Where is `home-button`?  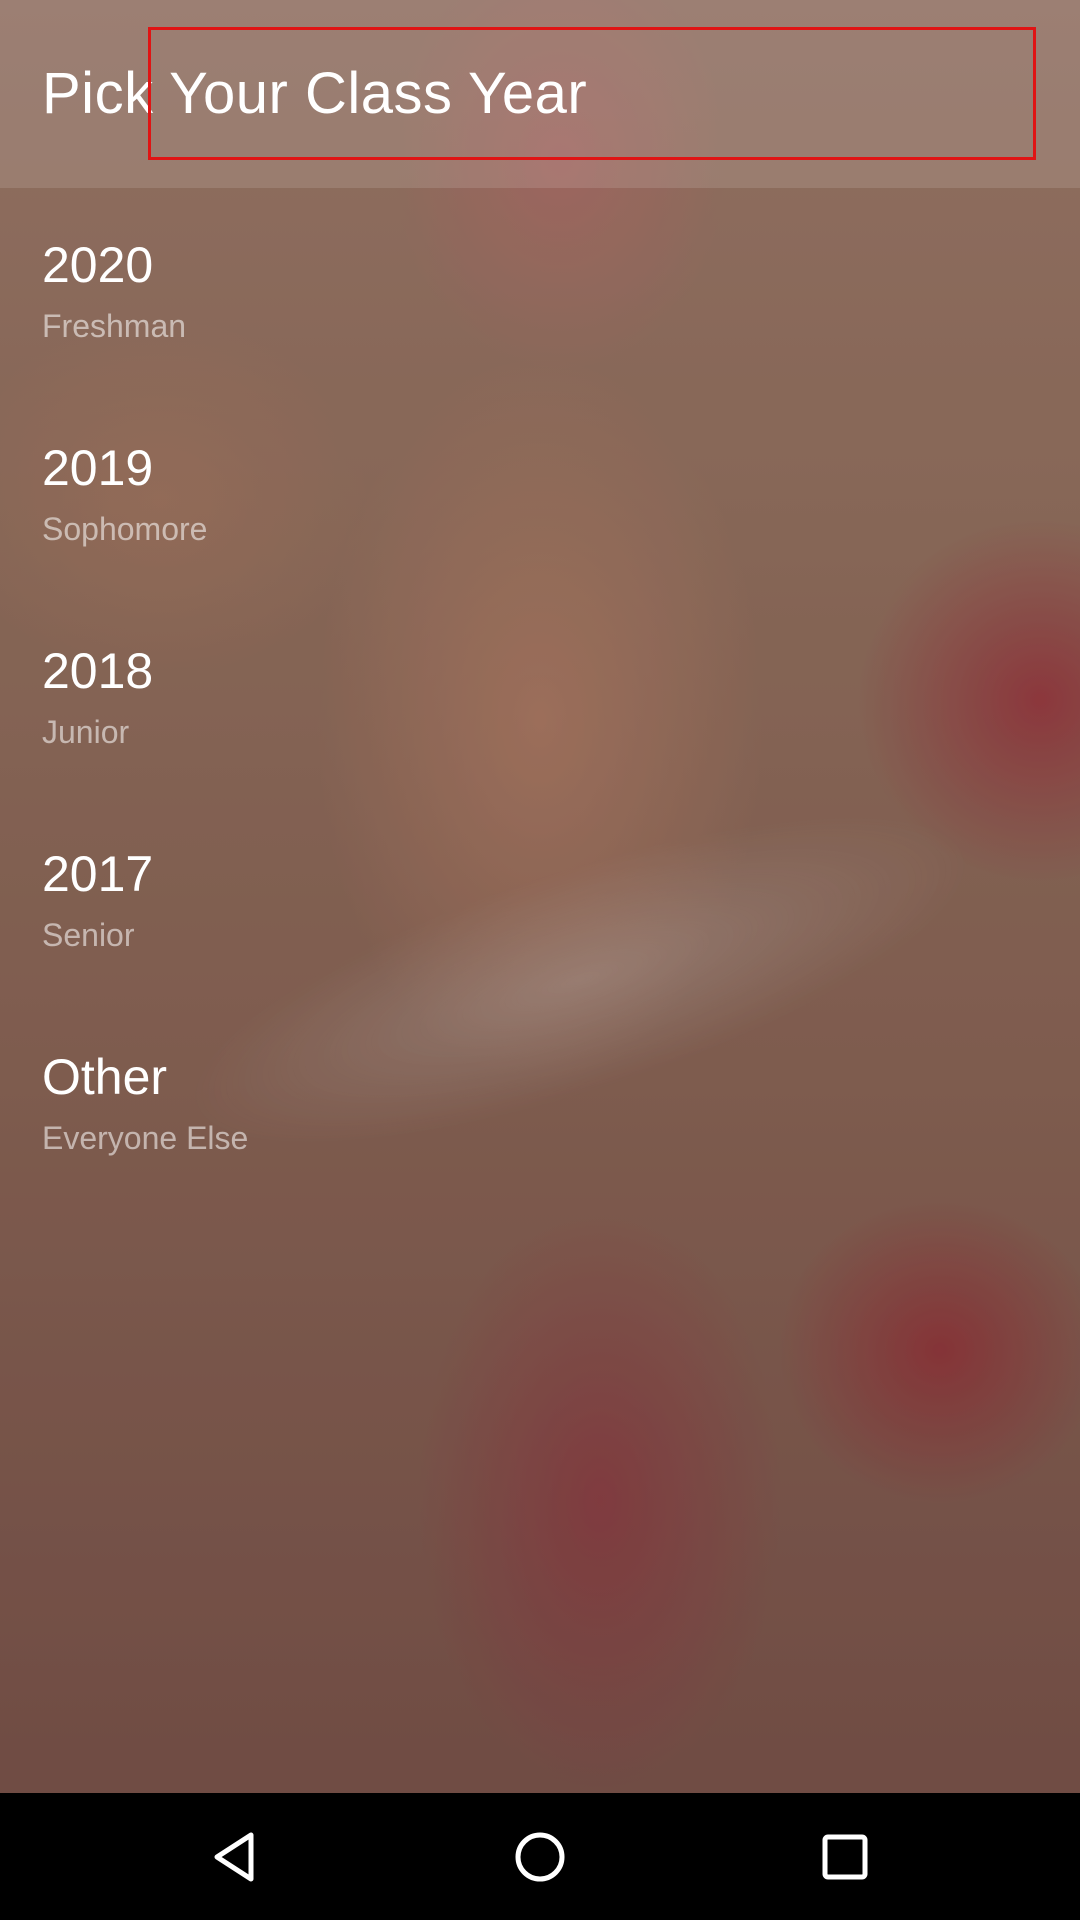
home-button is located at coordinates (540, 1856).